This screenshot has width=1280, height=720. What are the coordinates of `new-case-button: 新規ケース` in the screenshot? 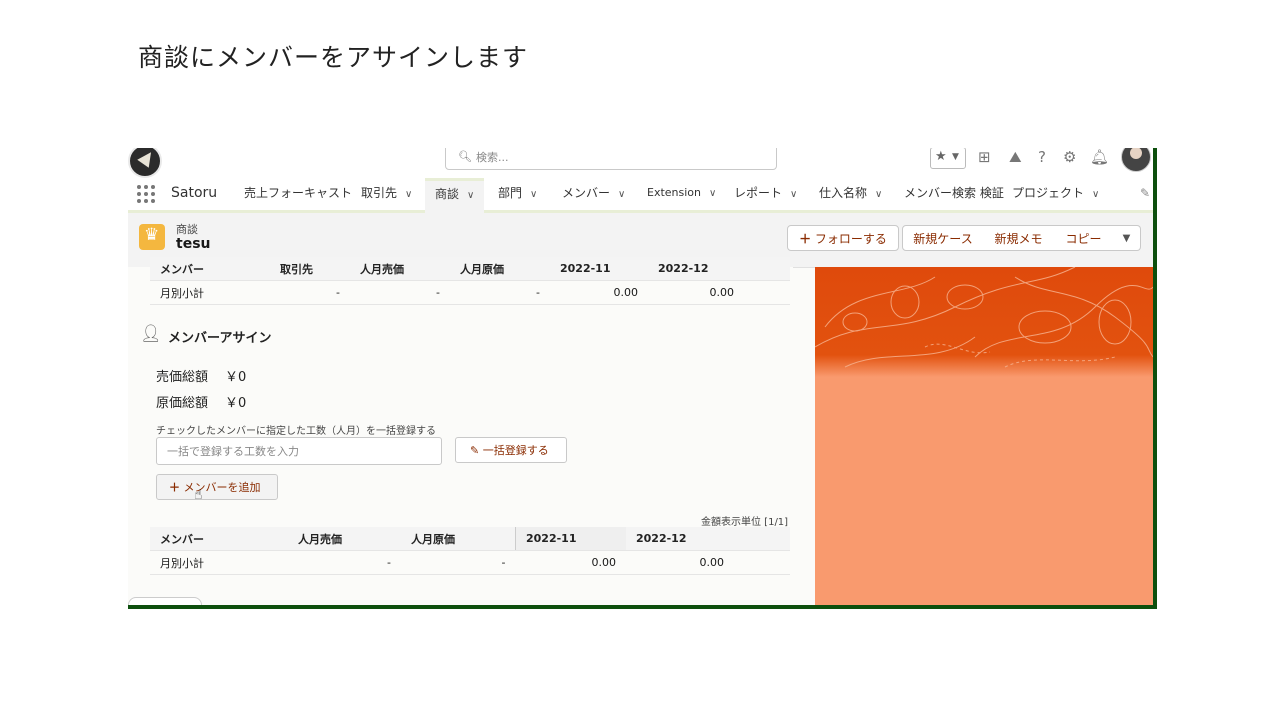 It's located at (943, 238).